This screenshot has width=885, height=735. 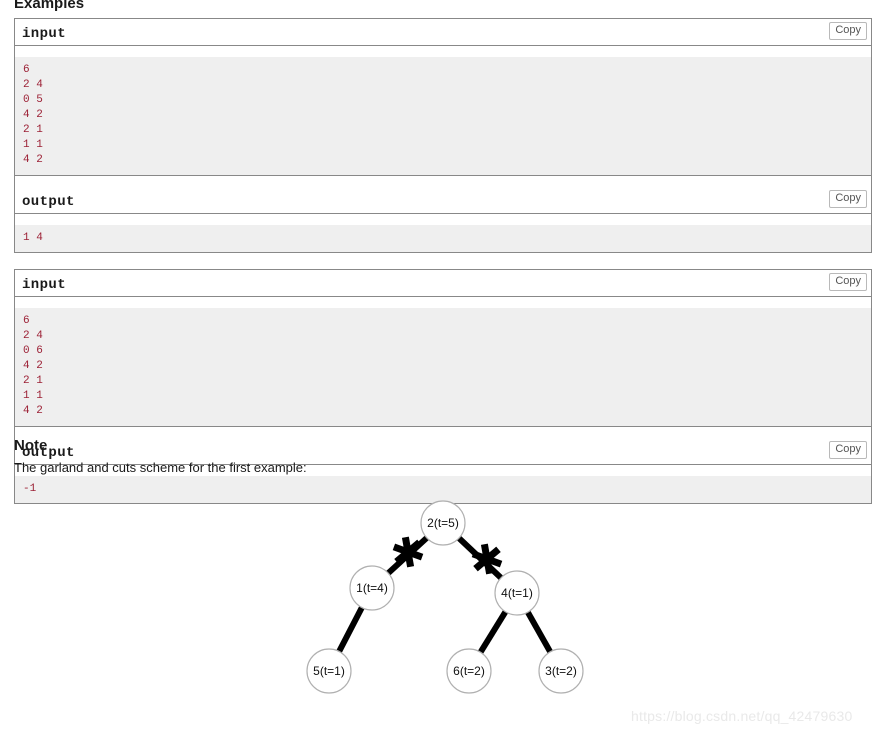 I want to click on note-heading: Note, so click(x=31, y=445).